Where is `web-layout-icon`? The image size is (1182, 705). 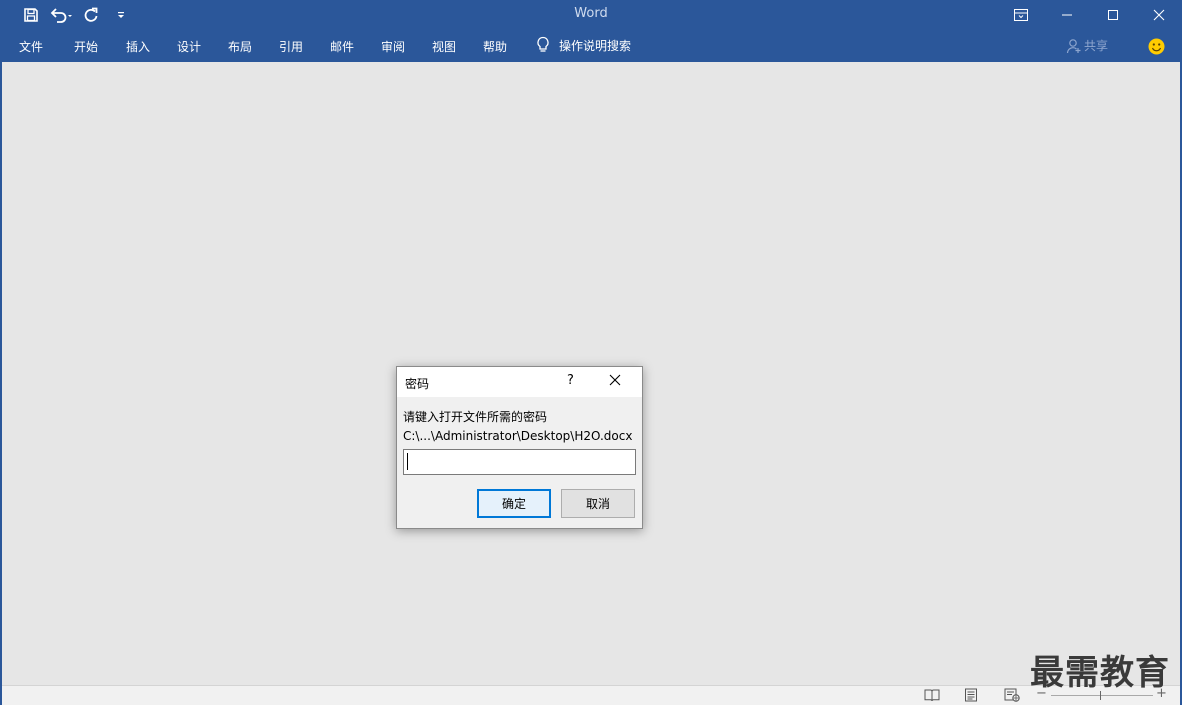 web-layout-icon is located at coordinates (1012, 695).